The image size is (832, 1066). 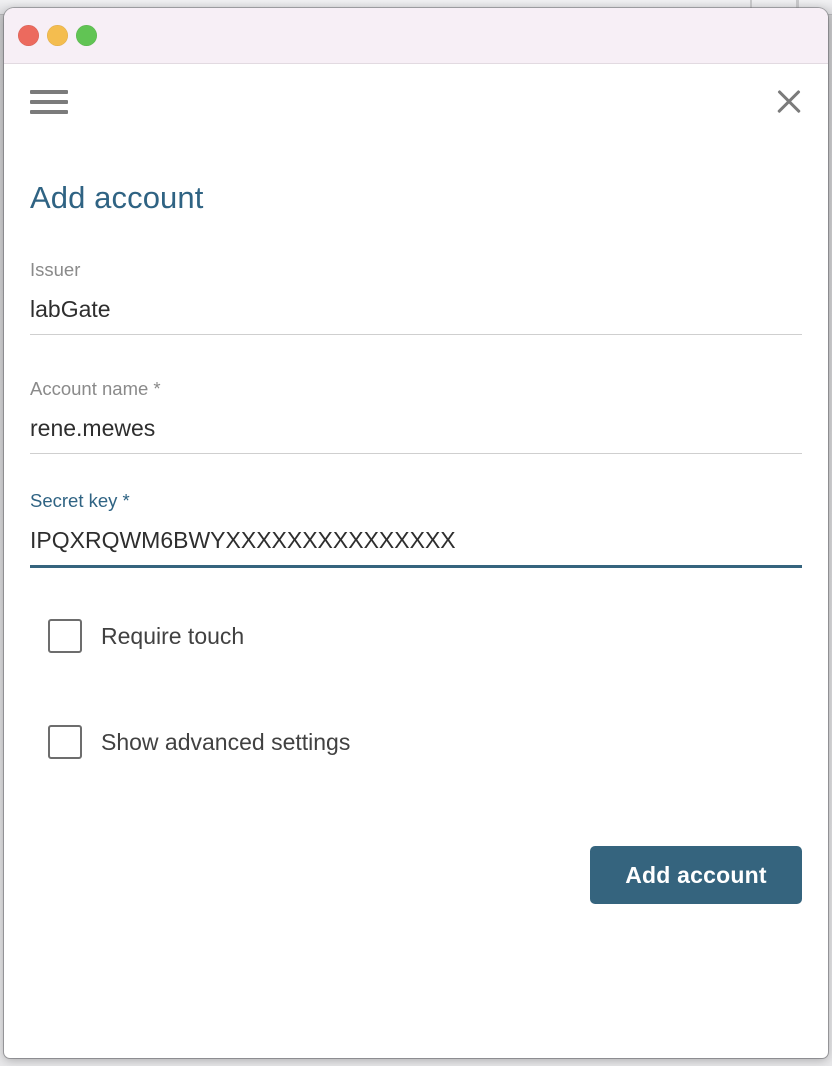 I want to click on window-titlebar, so click(x=416, y=36).